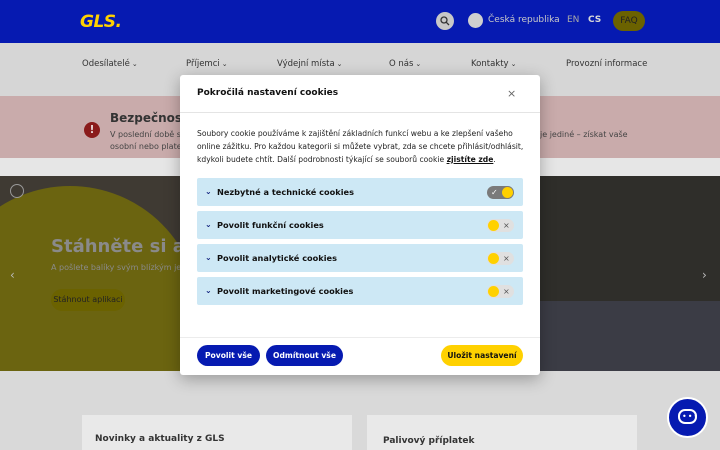  I want to click on accordion-necessary-cookies: ⌄ Nezbytné a technické cookies ✓, so click(360, 192).